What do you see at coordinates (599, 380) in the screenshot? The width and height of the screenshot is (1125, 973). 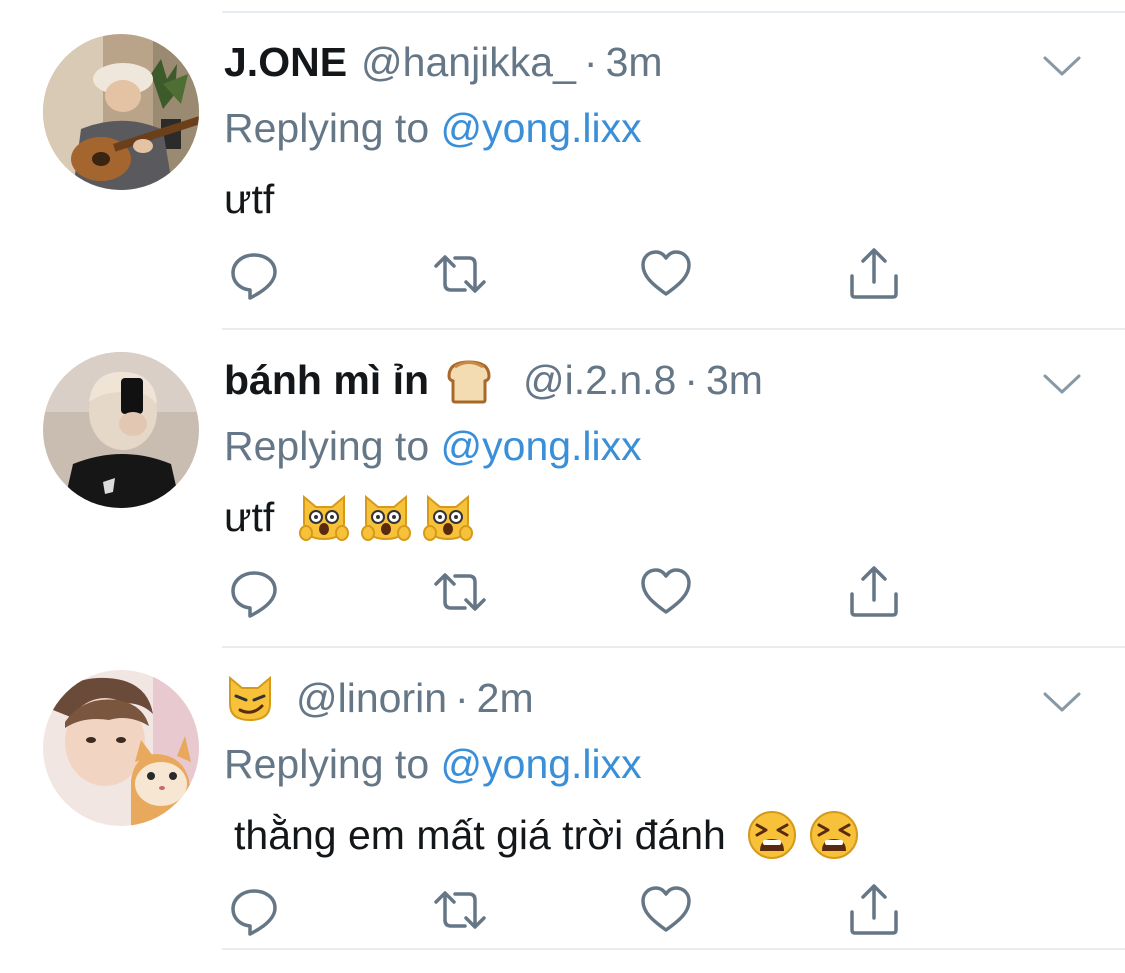 I see `user-handle: @i.2.n.8` at bounding box center [599, 380].